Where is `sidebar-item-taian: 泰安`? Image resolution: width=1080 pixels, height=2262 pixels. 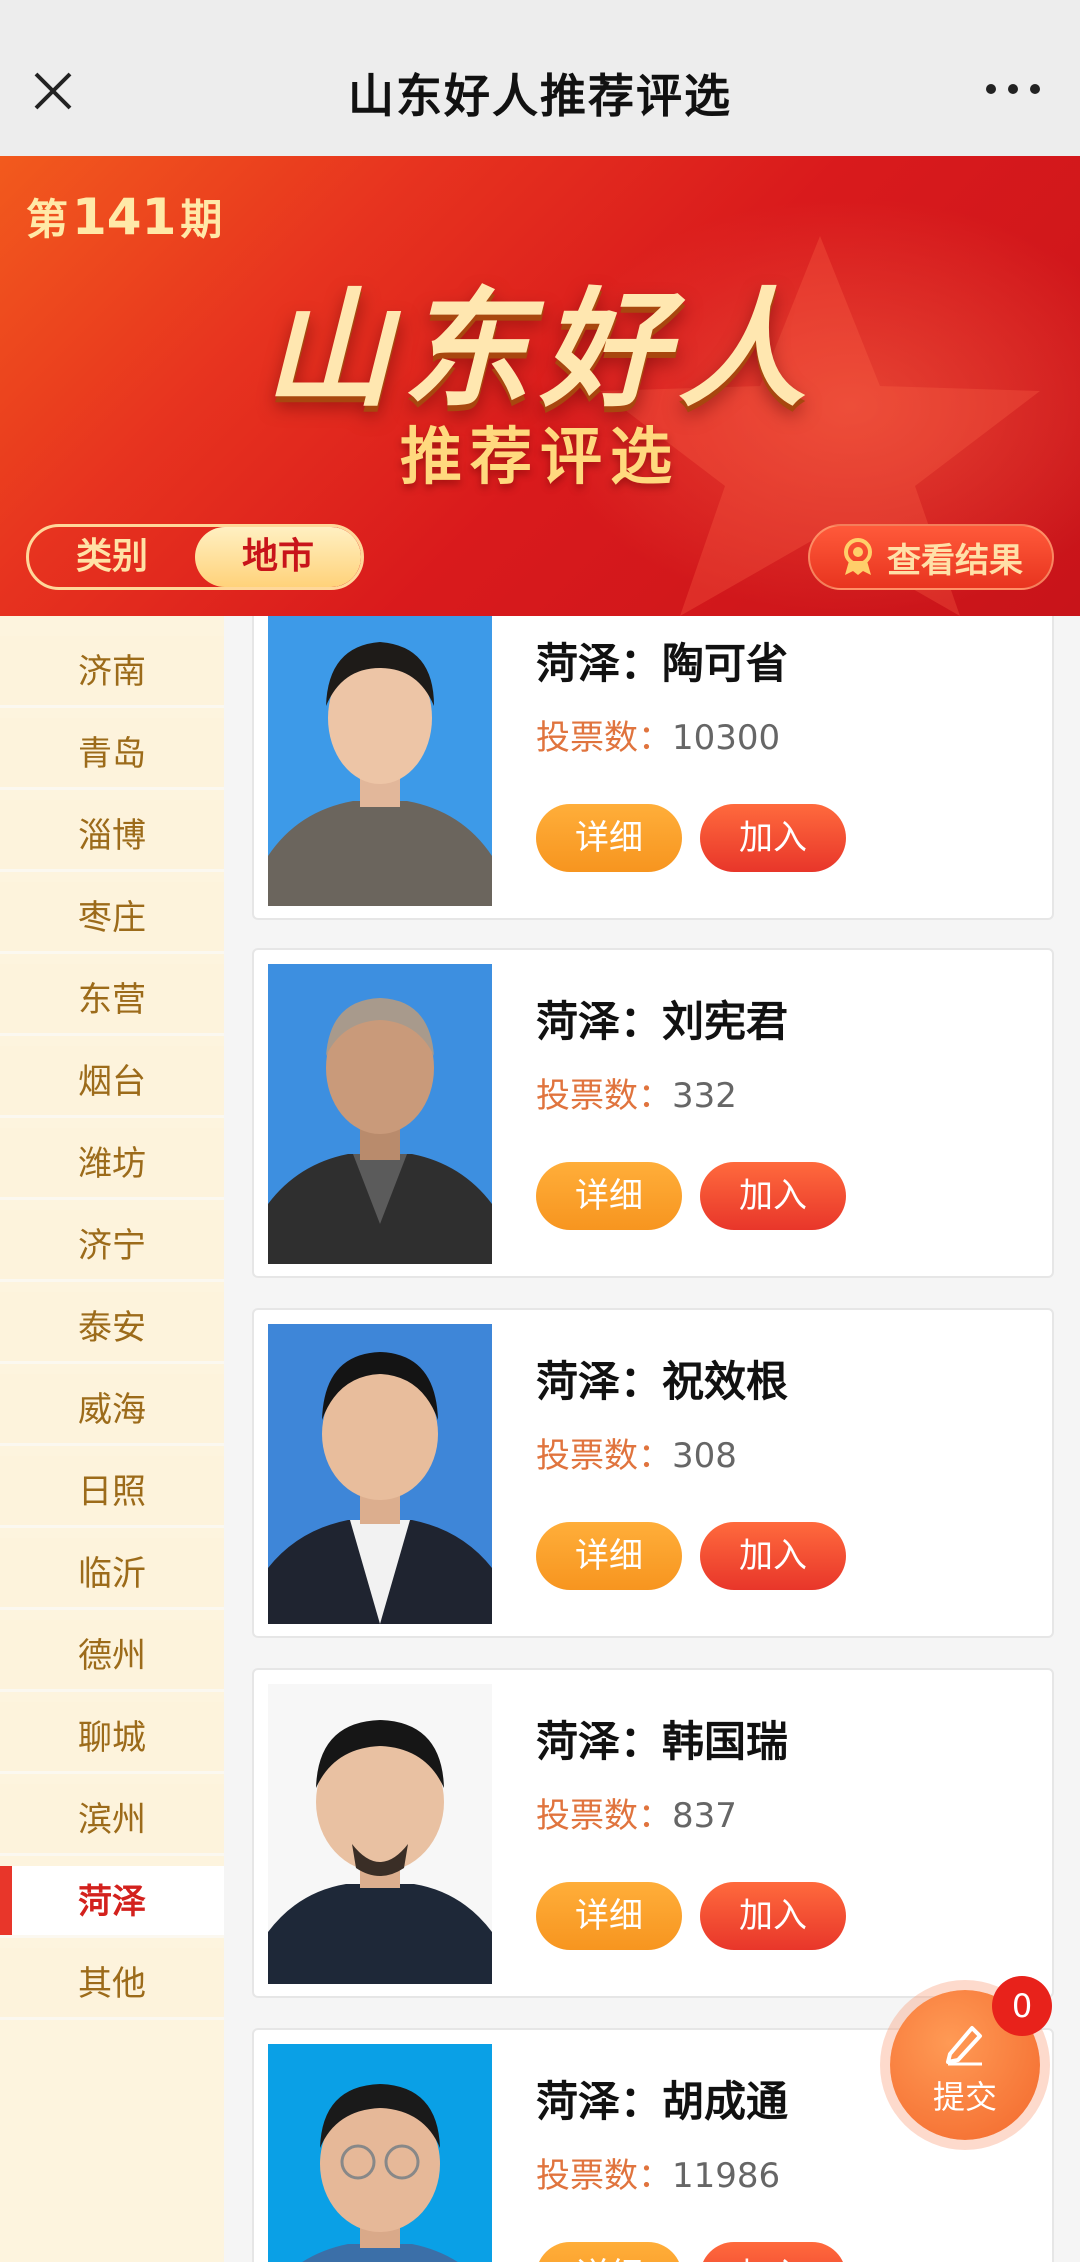 sidebar-item-taian: 泰安 is located at coordinates (112, 1328).